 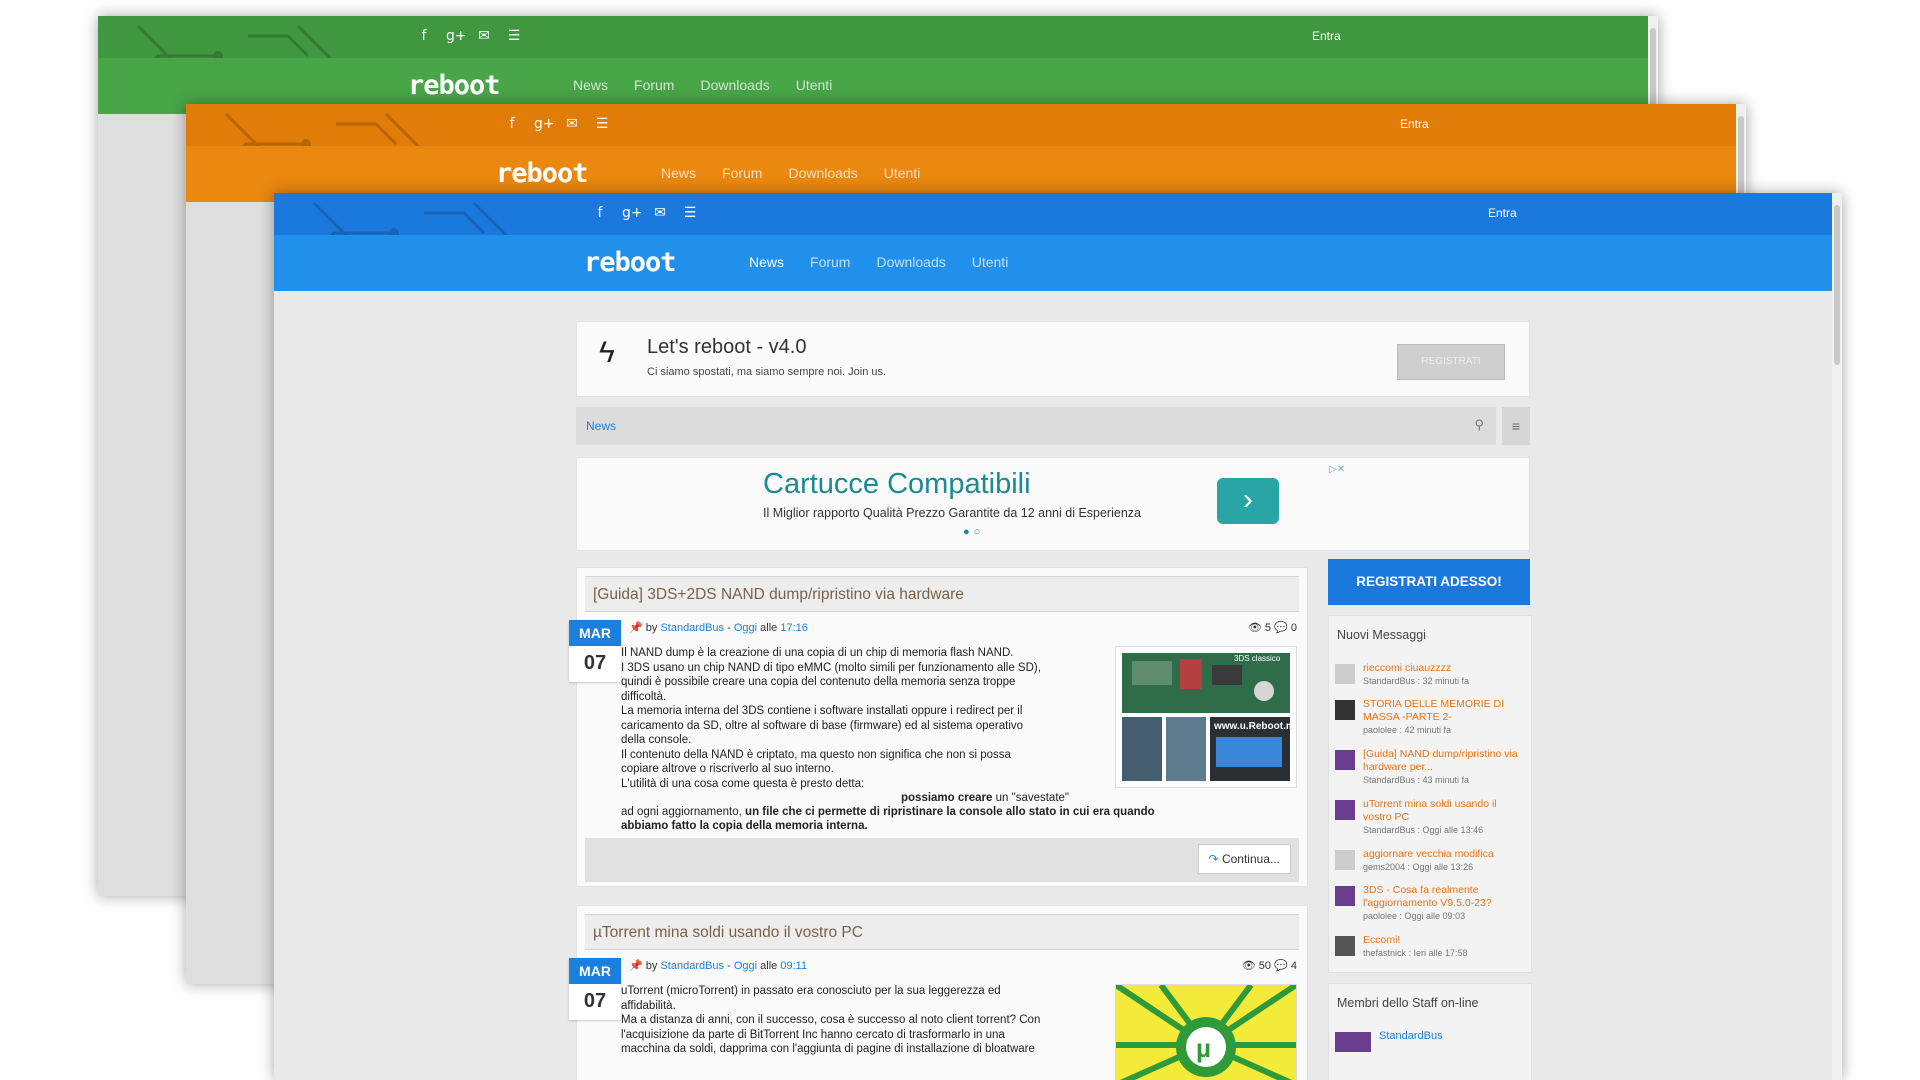 I want to click on post-meta: 📌 by StandardBus - Oggi alle 17:16, so click(x=718, y=628).